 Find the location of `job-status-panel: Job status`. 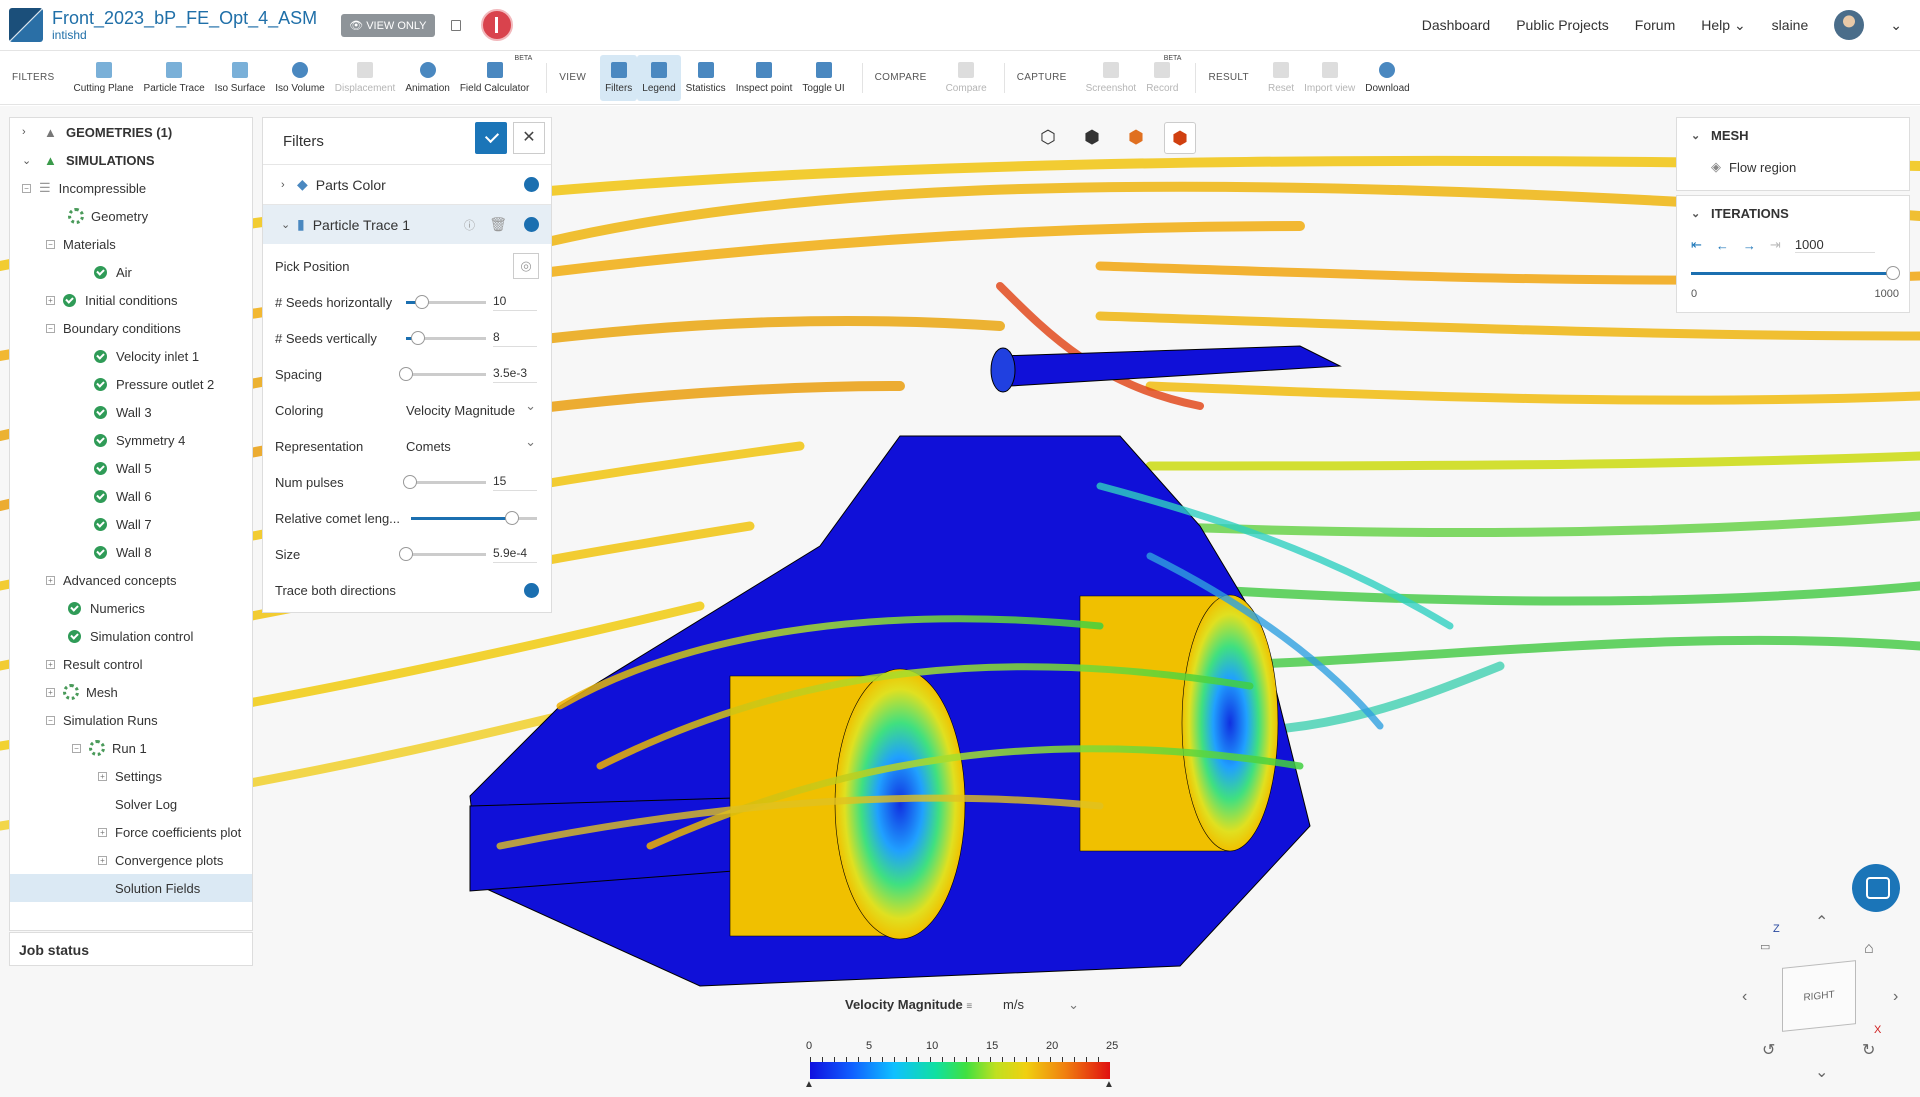

job-status-panel: Job status is located at coordinates (131, 949).